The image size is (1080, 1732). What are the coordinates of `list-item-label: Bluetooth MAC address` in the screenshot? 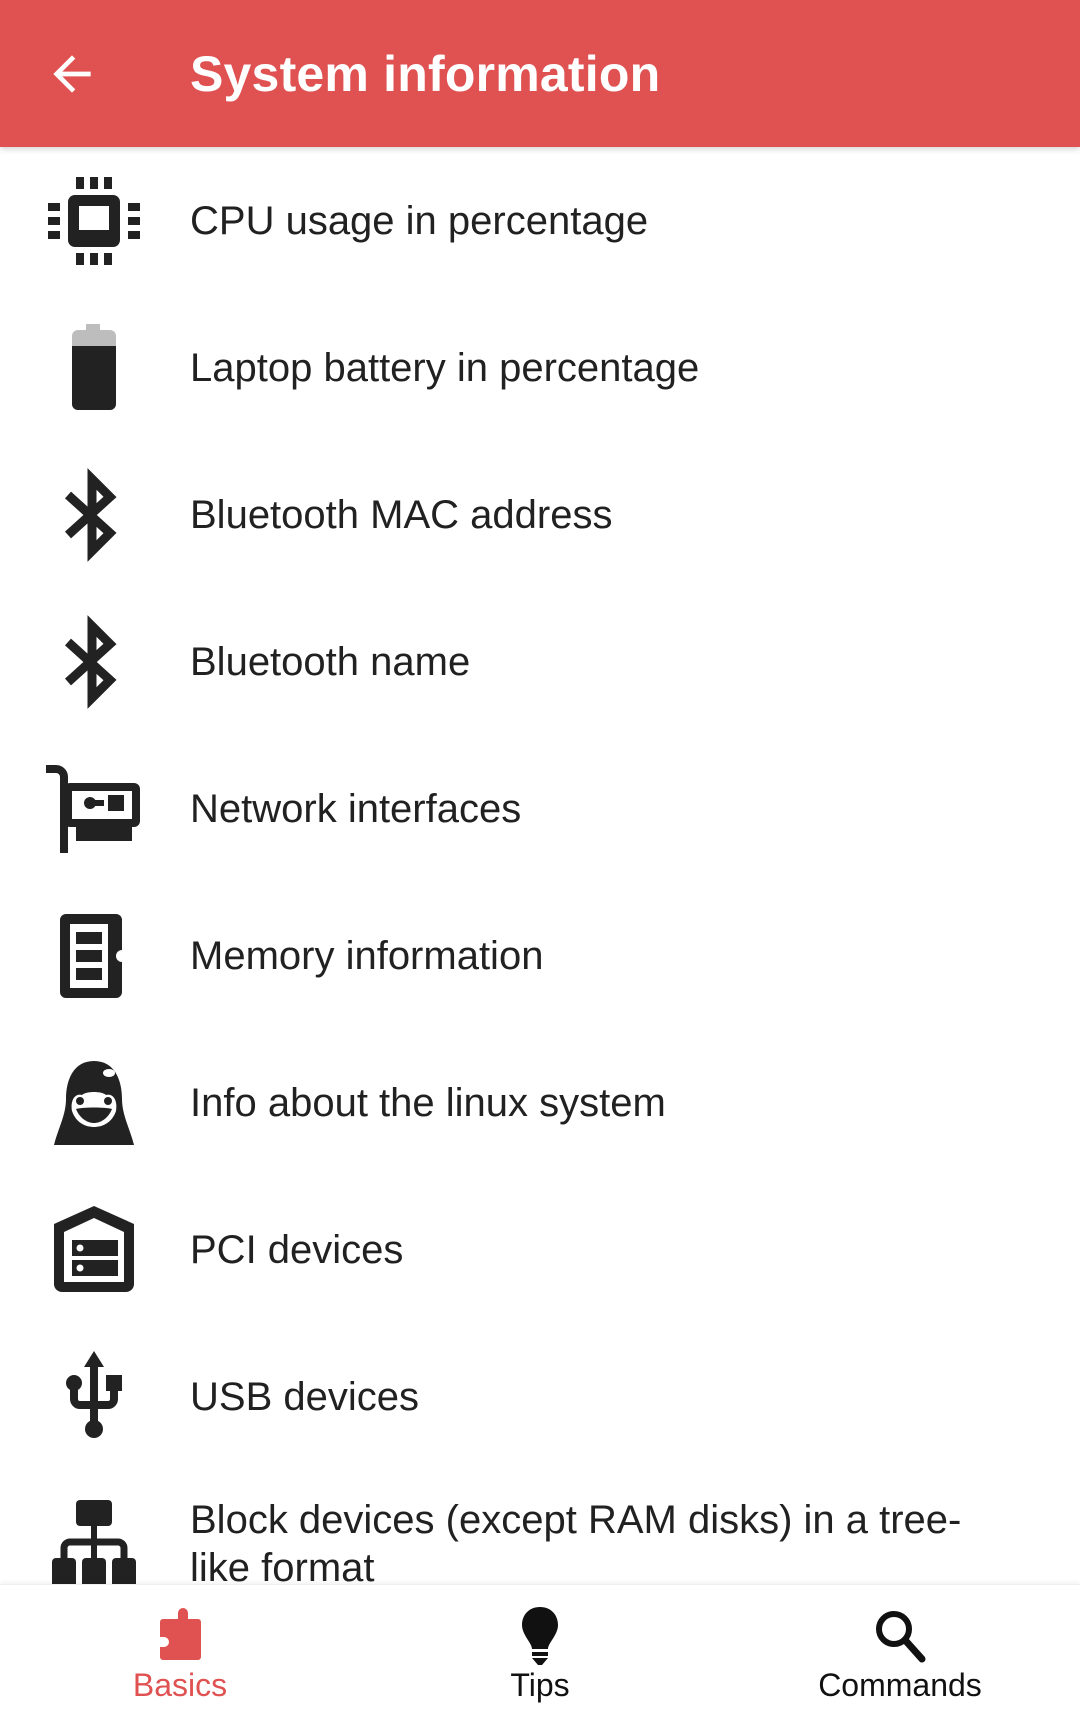 It's located at (401, 514).